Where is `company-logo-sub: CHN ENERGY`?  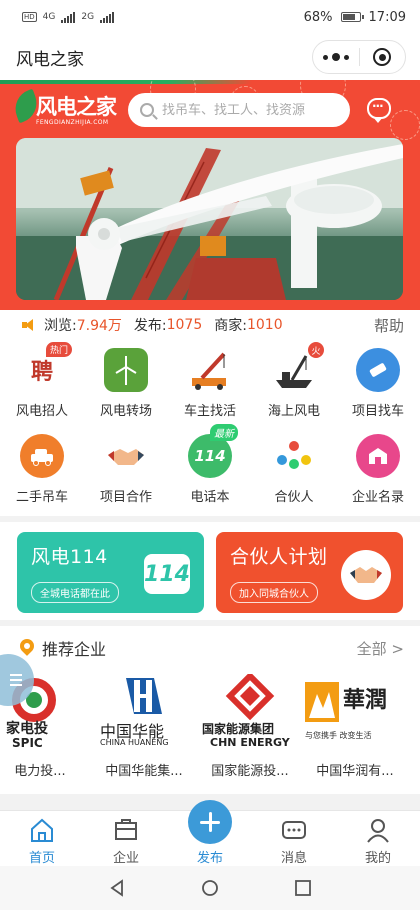 company-logo-sub: CHN ENERGY is located at coordinates (250, 742).